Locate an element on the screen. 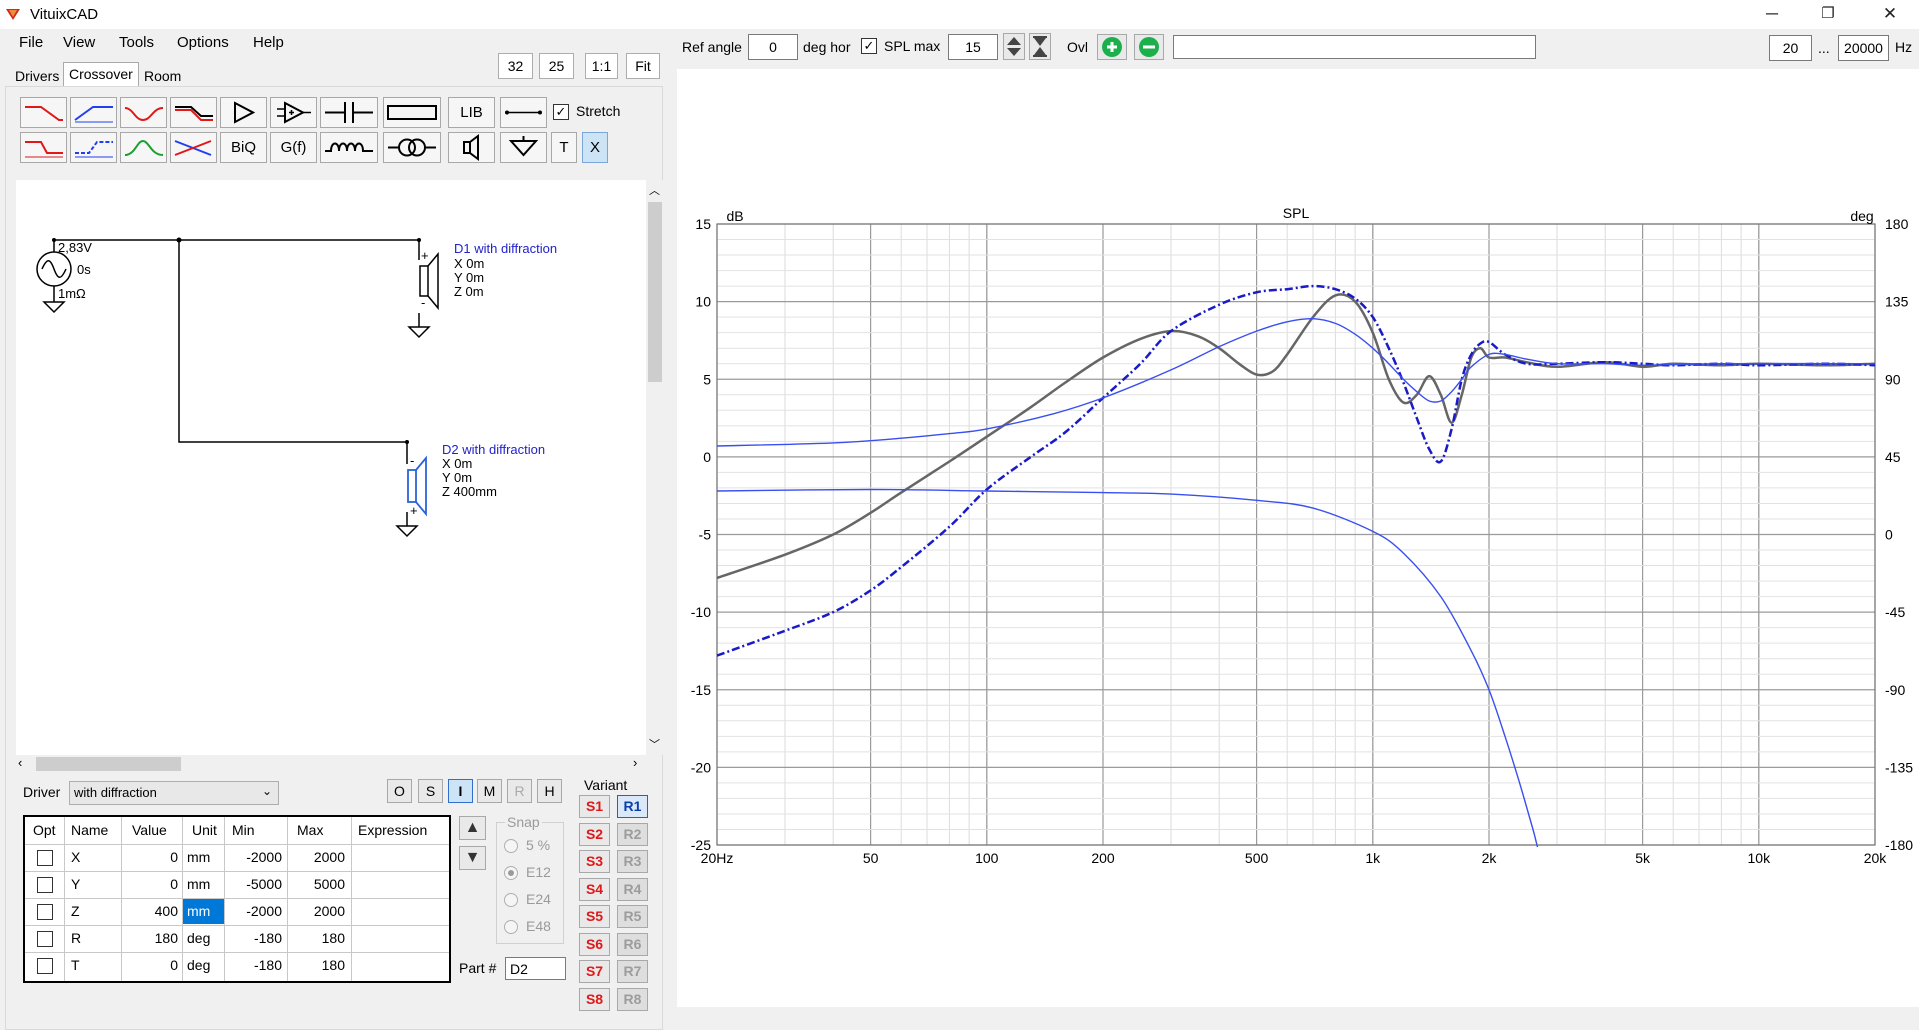  inductor-button is located at coordinates (349, 147).